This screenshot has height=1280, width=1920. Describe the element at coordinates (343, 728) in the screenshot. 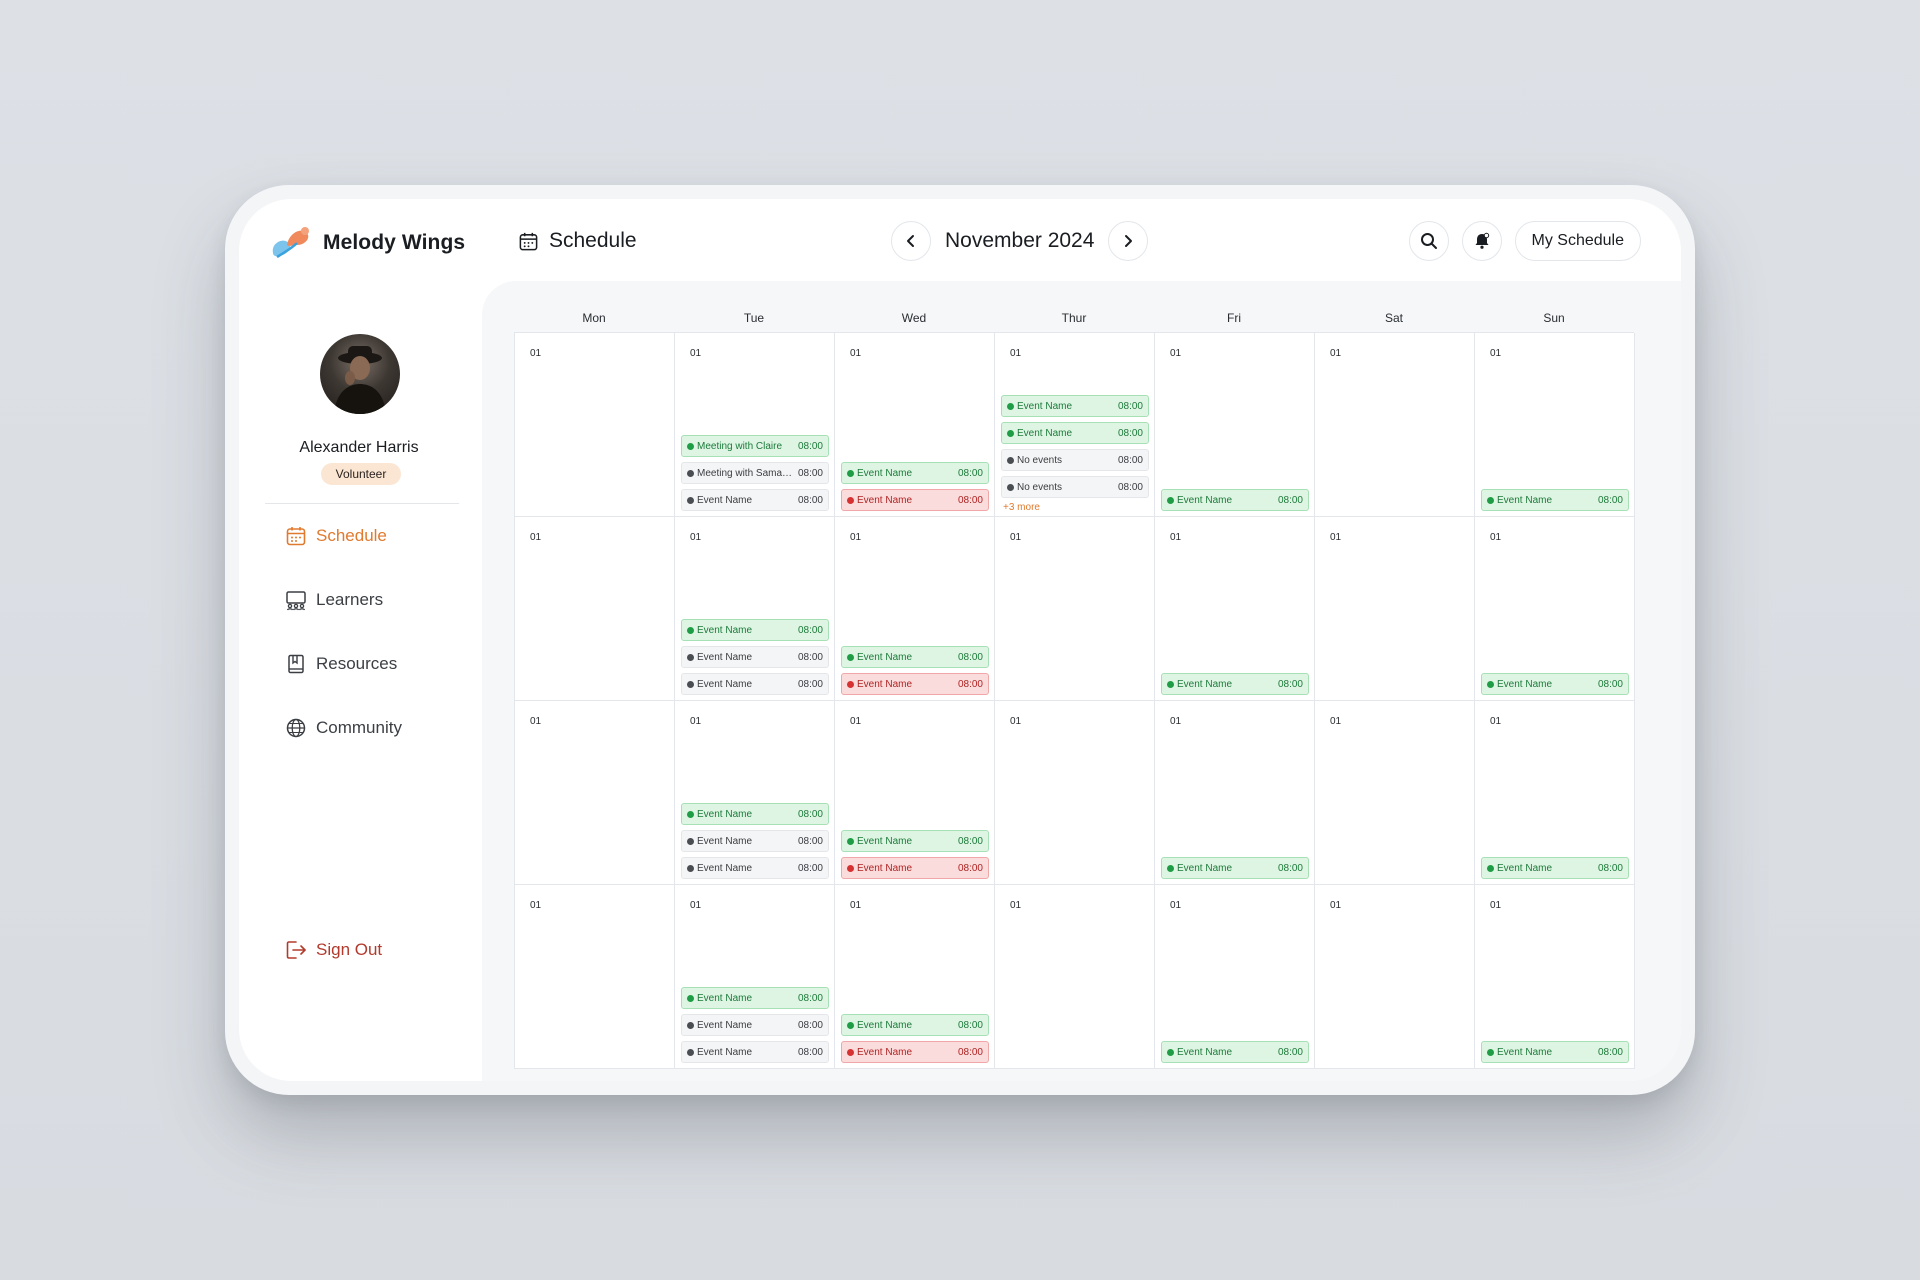

I see `sidebar-item-community: Community` at that location.